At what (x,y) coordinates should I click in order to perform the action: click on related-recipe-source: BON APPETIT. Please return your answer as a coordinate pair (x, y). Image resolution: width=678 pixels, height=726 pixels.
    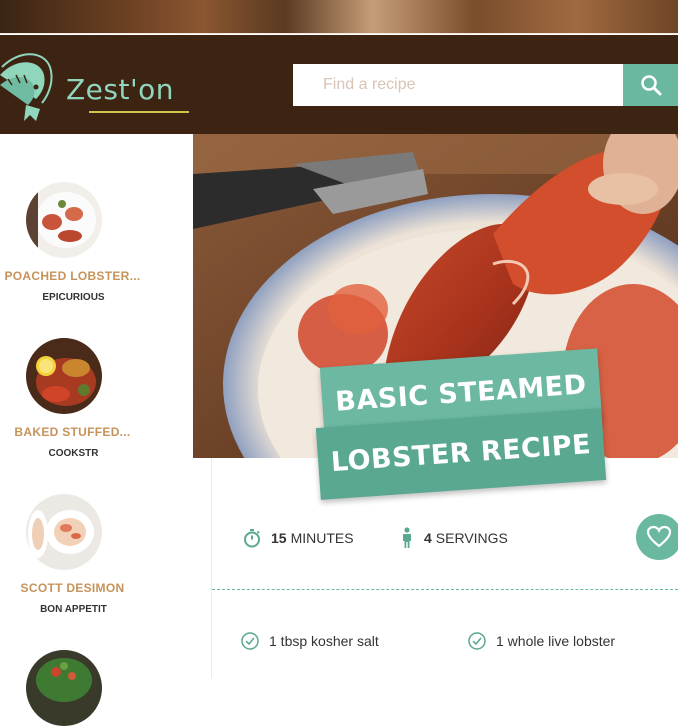
    Looking at the image, I should click on (73, 609).